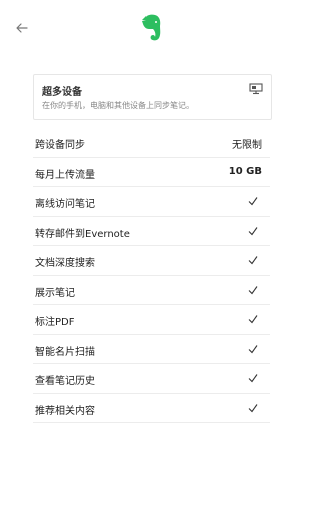 This screenshot has width=320, height=531. I want to click on row-label: 标注PDF, so click(55, 322).